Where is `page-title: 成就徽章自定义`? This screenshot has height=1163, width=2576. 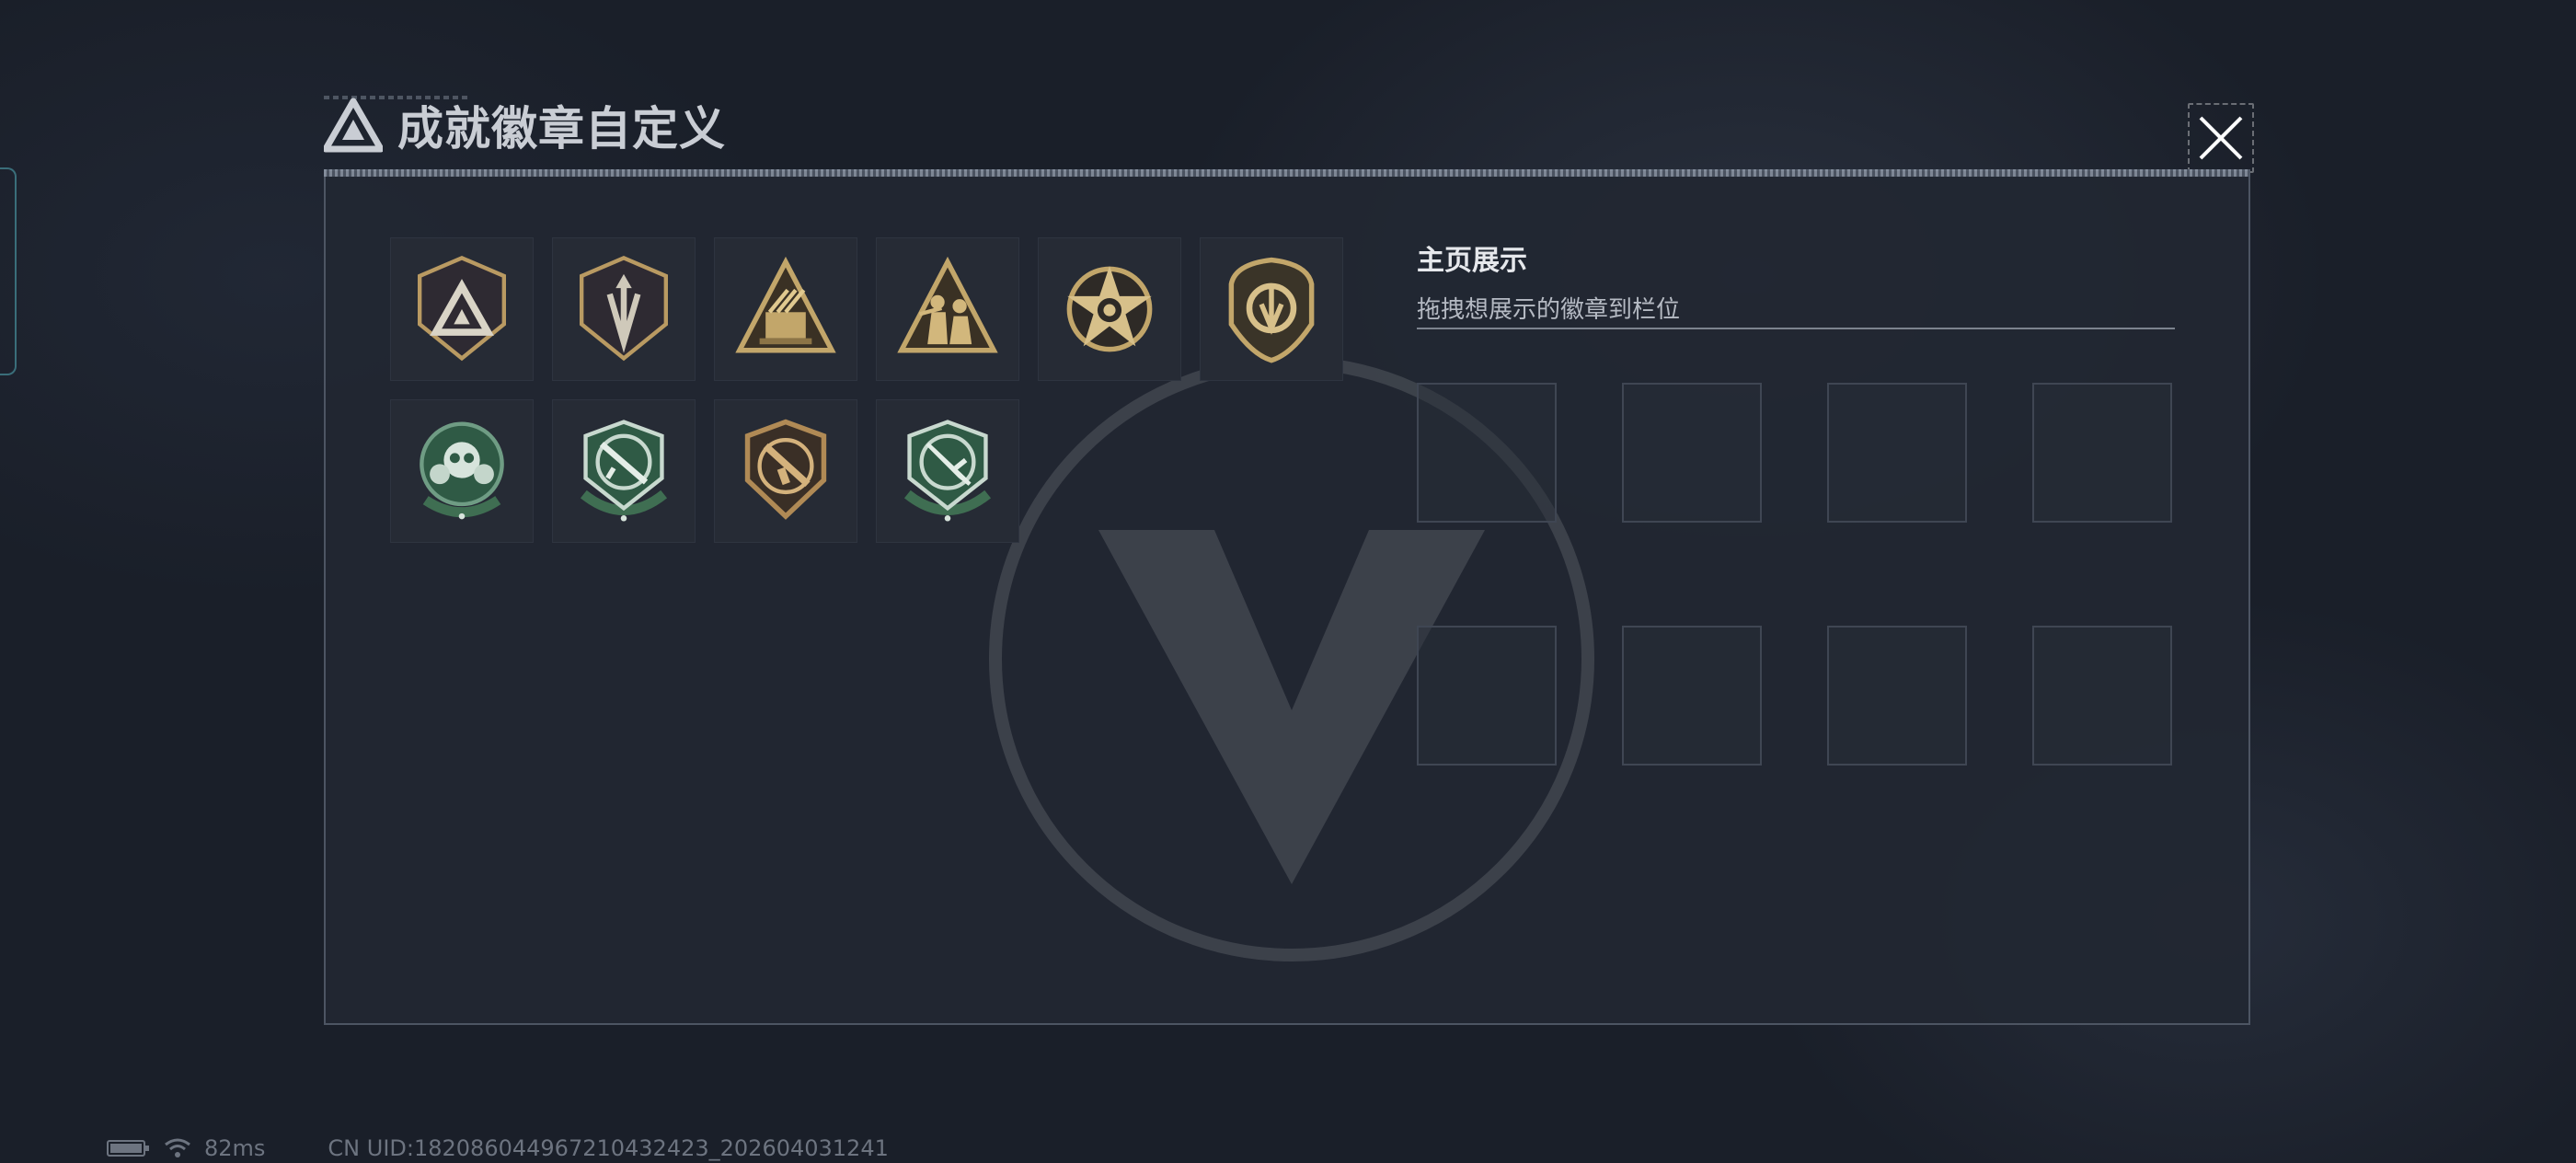 page-title: 成就徽章自定义 is located at coordinates (561, 129).